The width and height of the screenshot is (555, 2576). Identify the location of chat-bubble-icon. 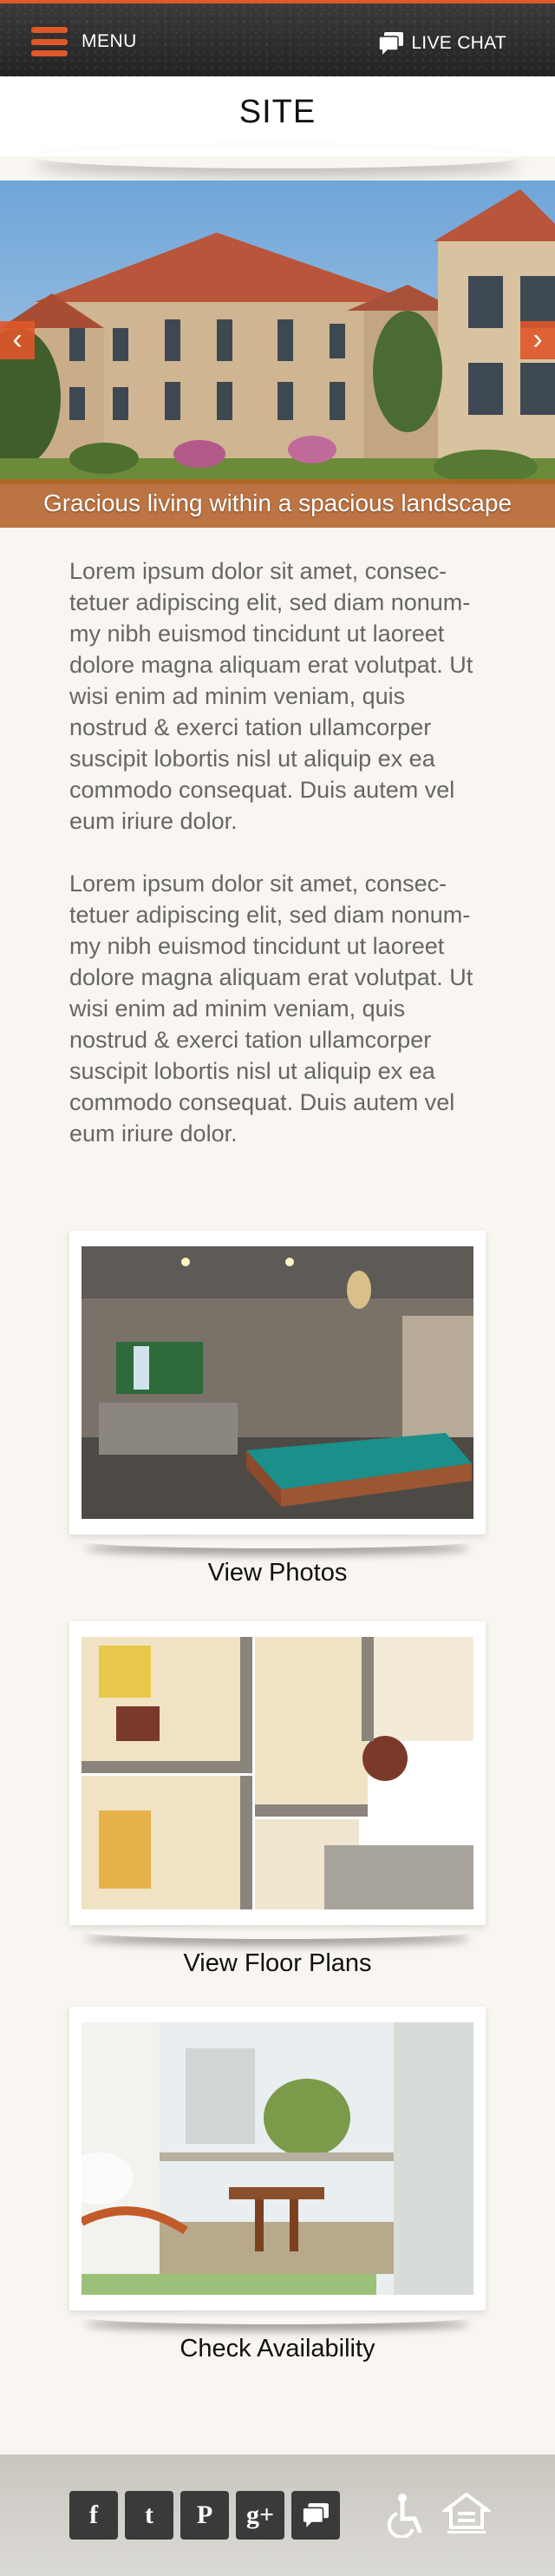
(391, 43).